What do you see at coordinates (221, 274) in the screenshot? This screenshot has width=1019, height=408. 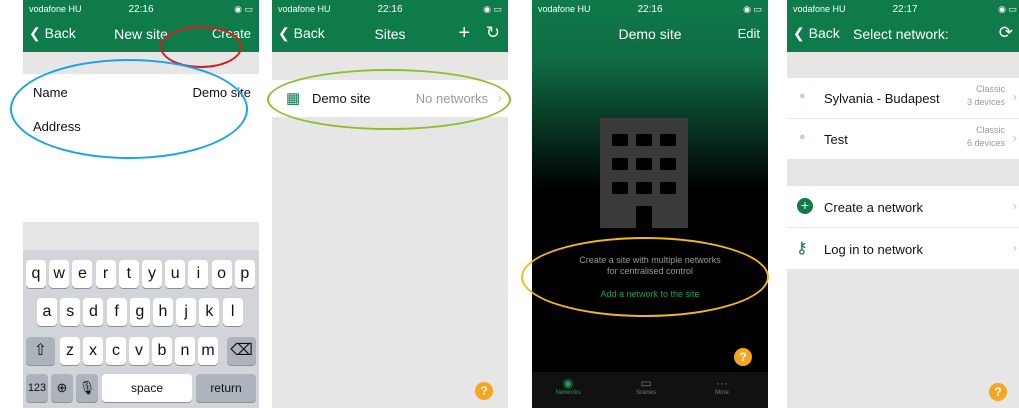 I see `key-o: o` at bounding box center [221, 274].